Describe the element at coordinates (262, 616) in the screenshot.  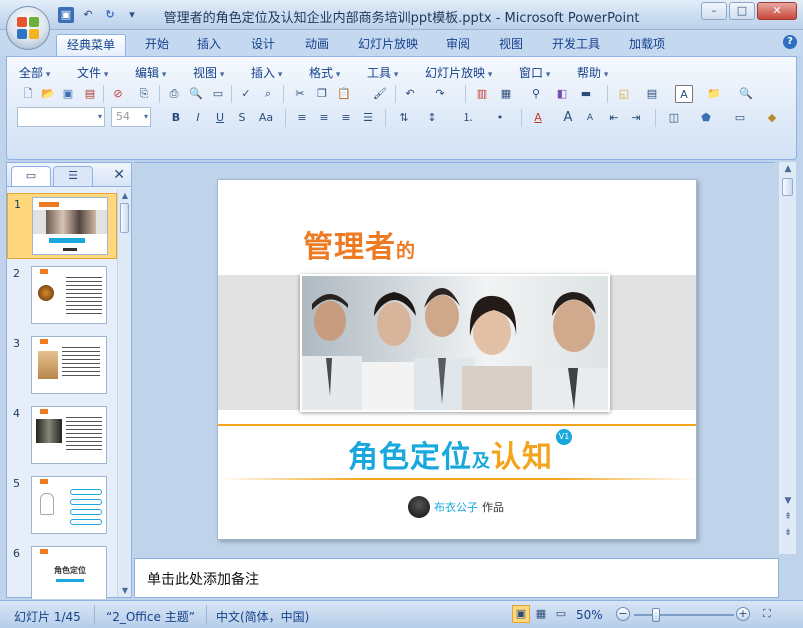
I see `language-indicator: 中文(简体，中国)` at that location.